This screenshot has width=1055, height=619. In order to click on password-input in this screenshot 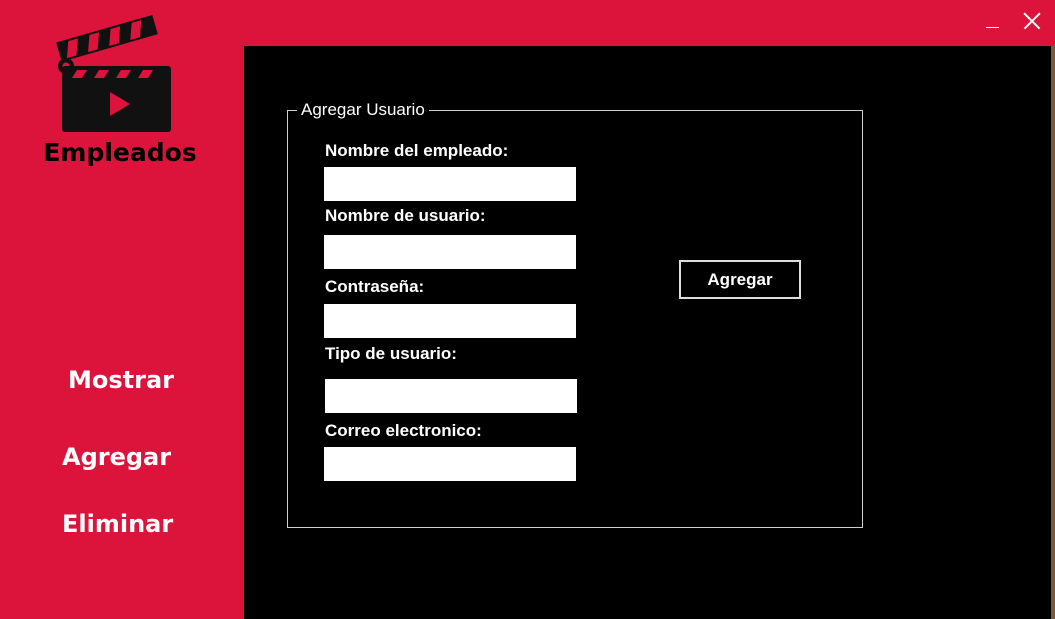, I will do `click(450, 321)`.